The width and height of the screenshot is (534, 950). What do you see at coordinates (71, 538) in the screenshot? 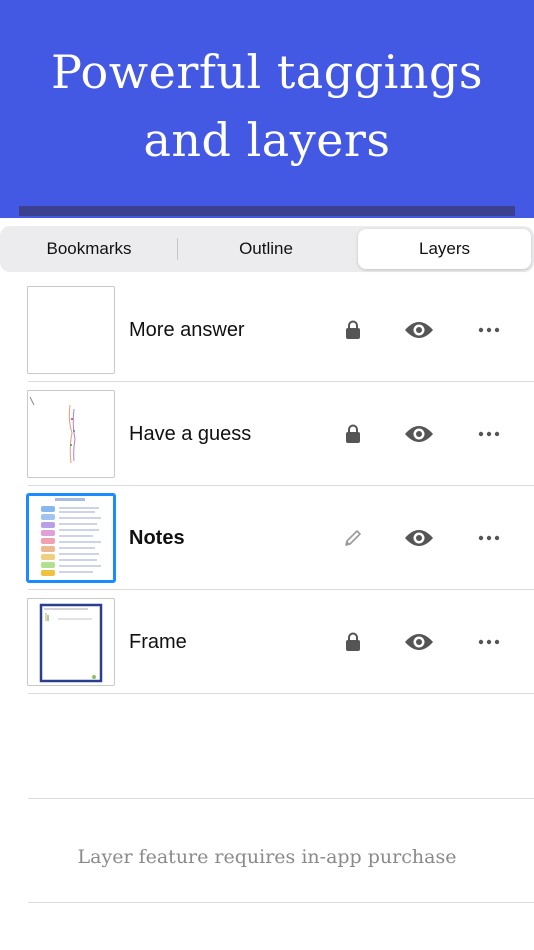
I see `layer-thumbnail-selected` at bounding box center [71, 538].